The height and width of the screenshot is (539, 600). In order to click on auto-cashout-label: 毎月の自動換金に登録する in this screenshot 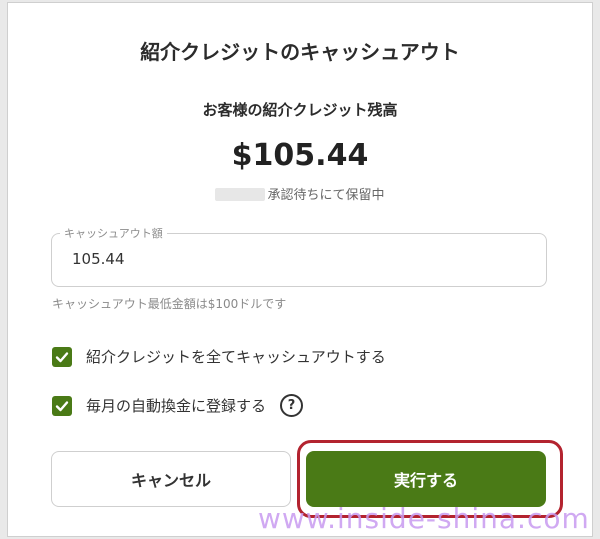, I will do `click(176, 406)`.